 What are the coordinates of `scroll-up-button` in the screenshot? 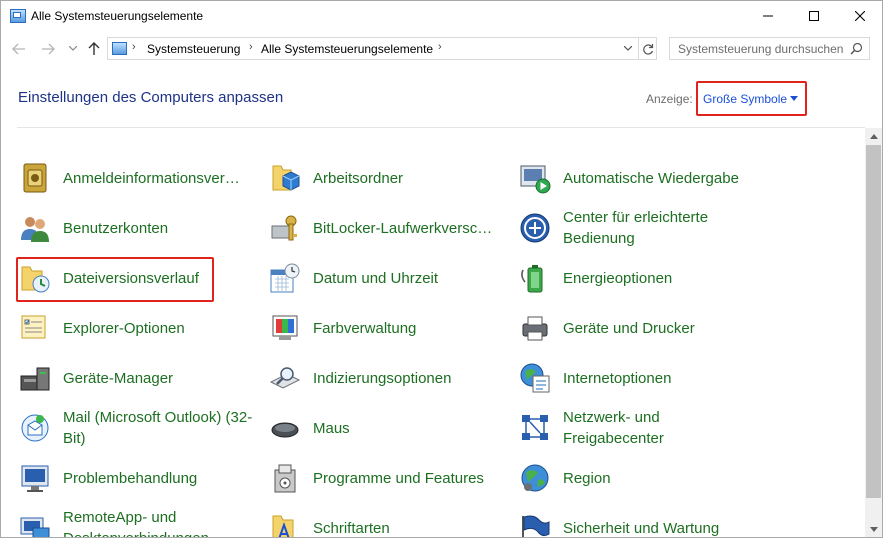 It's located at (873, 136).